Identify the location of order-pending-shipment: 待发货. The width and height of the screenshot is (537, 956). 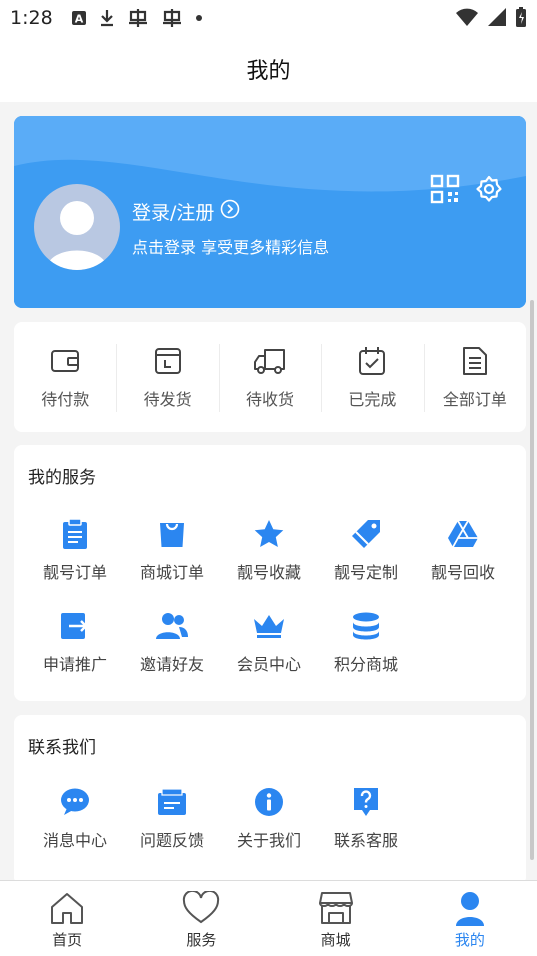
(167, 378).